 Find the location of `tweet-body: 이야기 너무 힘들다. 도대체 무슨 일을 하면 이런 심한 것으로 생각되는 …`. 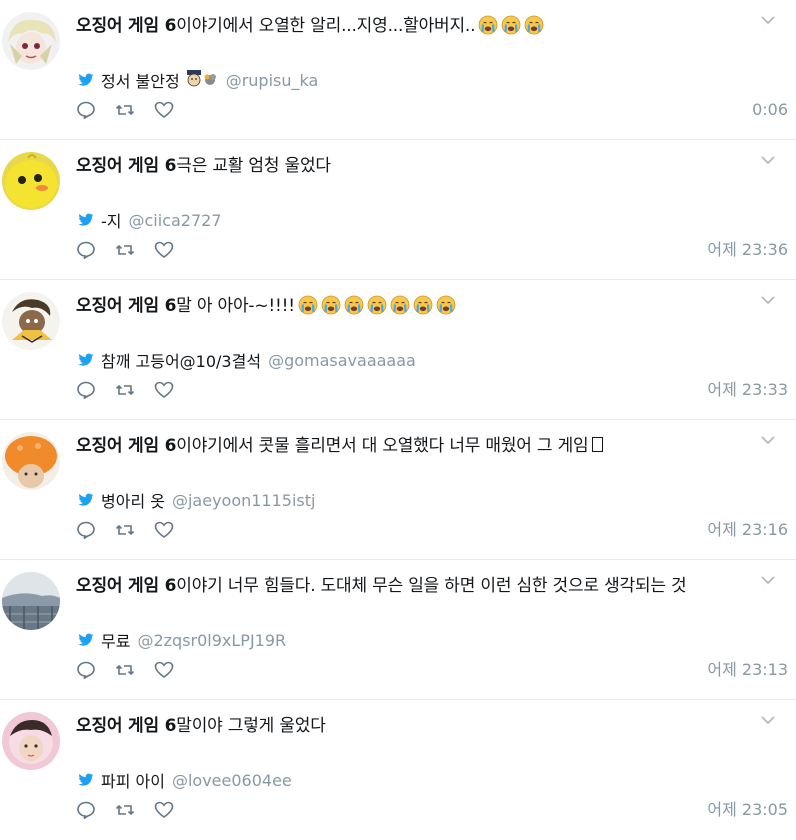

tweet-body: 이야기 너무 힘들다. 도대체 무슨 일을 하면 이런 심한 것으로 생각되는 … is located at coordinates (431, 586).